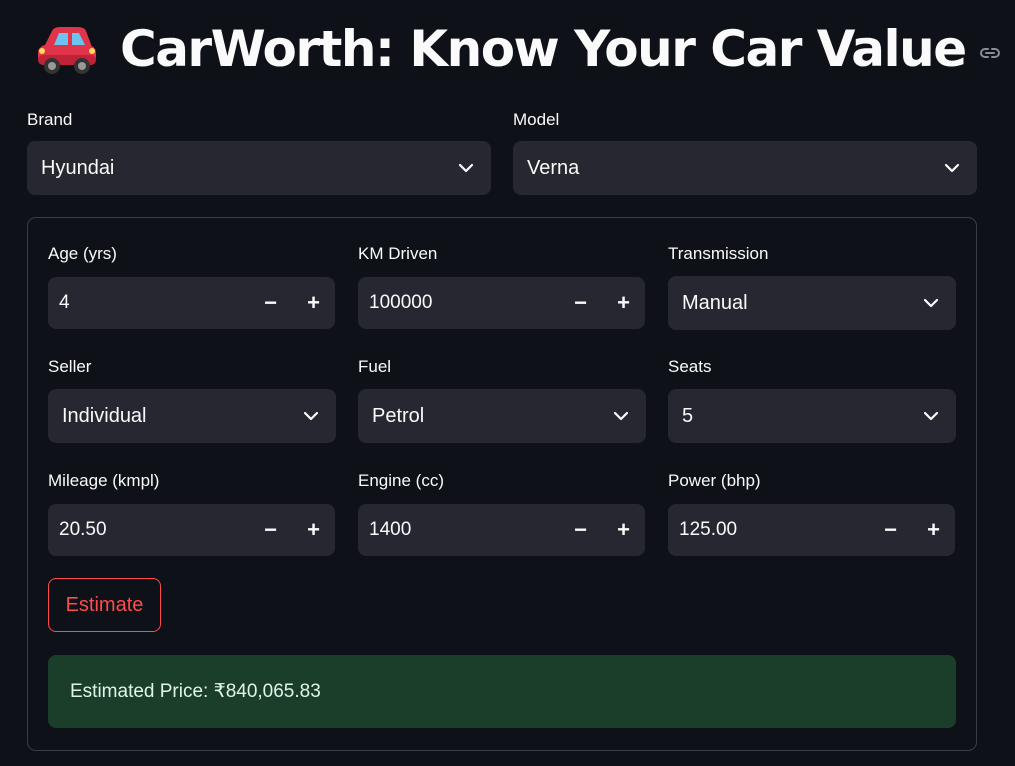  I want to click on seller-select: Individual, so click(192, 416).